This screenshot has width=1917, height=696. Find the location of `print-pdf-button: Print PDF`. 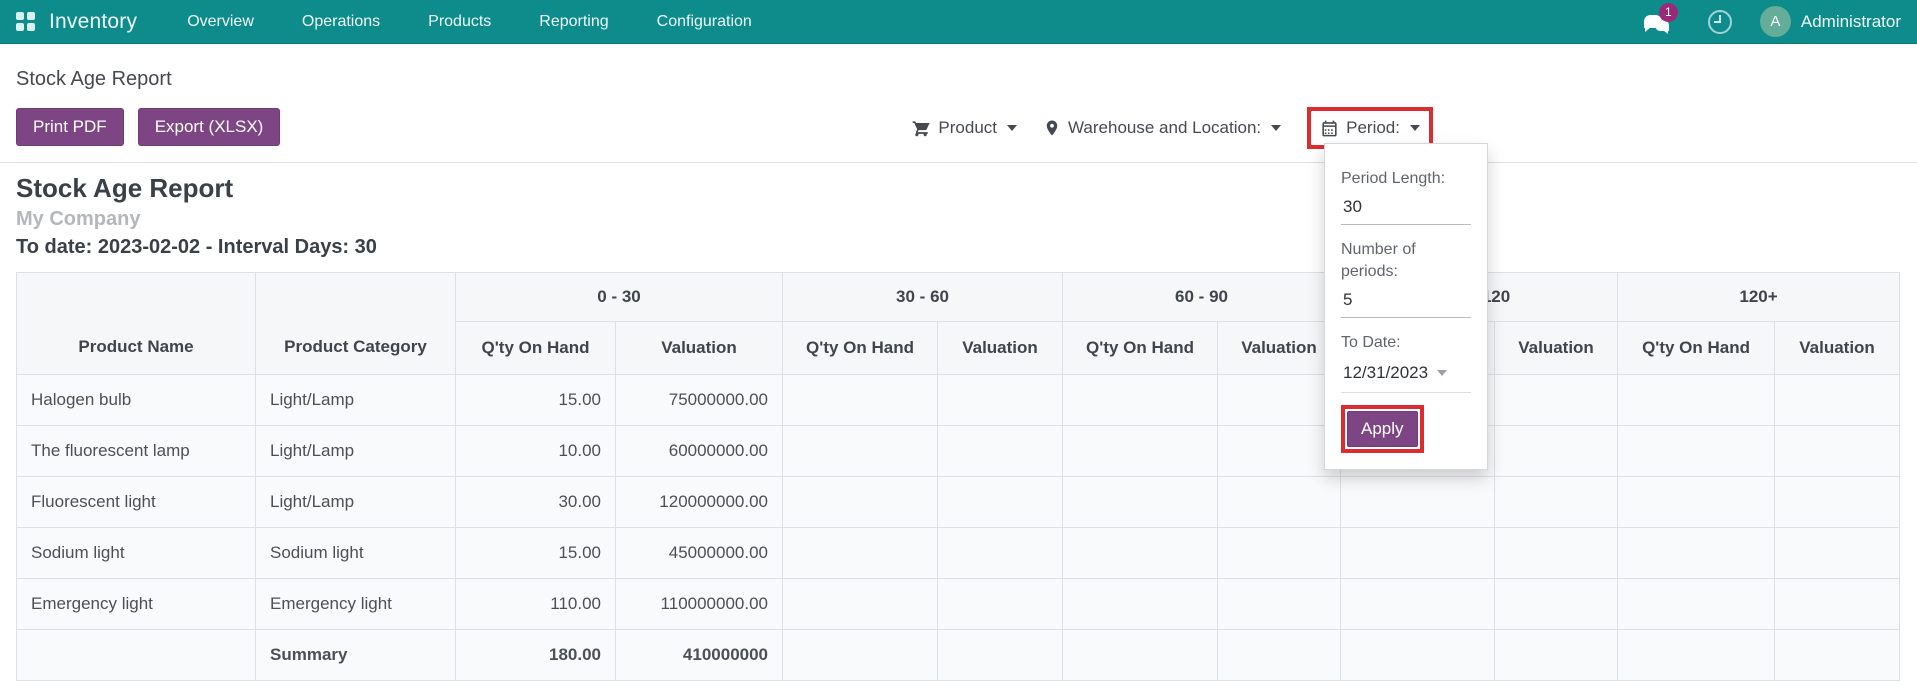

print-pdf-button: Print PDF is located at coordinates (70, 127).